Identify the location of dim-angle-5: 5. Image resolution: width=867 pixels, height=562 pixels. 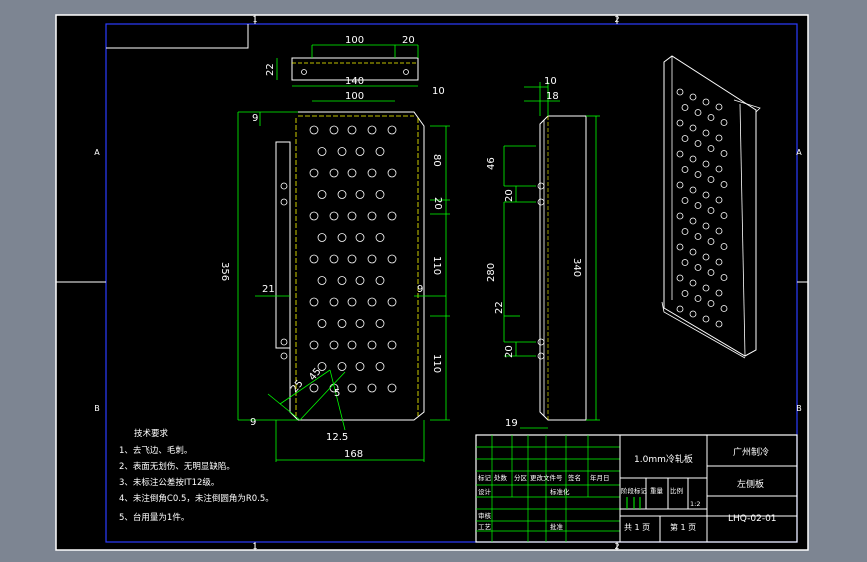
(337, 393).